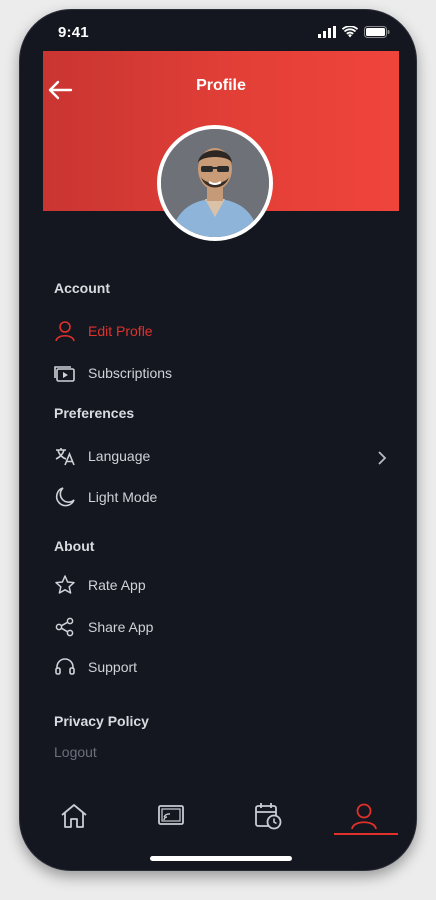 Image resolution: width=436 pixels, height=900 pixels. What do you see at coordinates (121, 627) in the screenshot?
I see `menu-item-label: Share App` at bounding box center [121, 627].